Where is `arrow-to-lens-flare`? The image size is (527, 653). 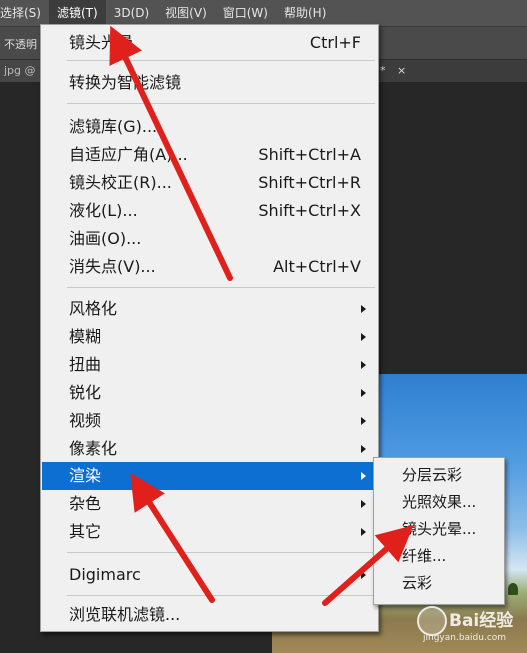
arrow-to-lens-flare is located at coordinates (368, 565).